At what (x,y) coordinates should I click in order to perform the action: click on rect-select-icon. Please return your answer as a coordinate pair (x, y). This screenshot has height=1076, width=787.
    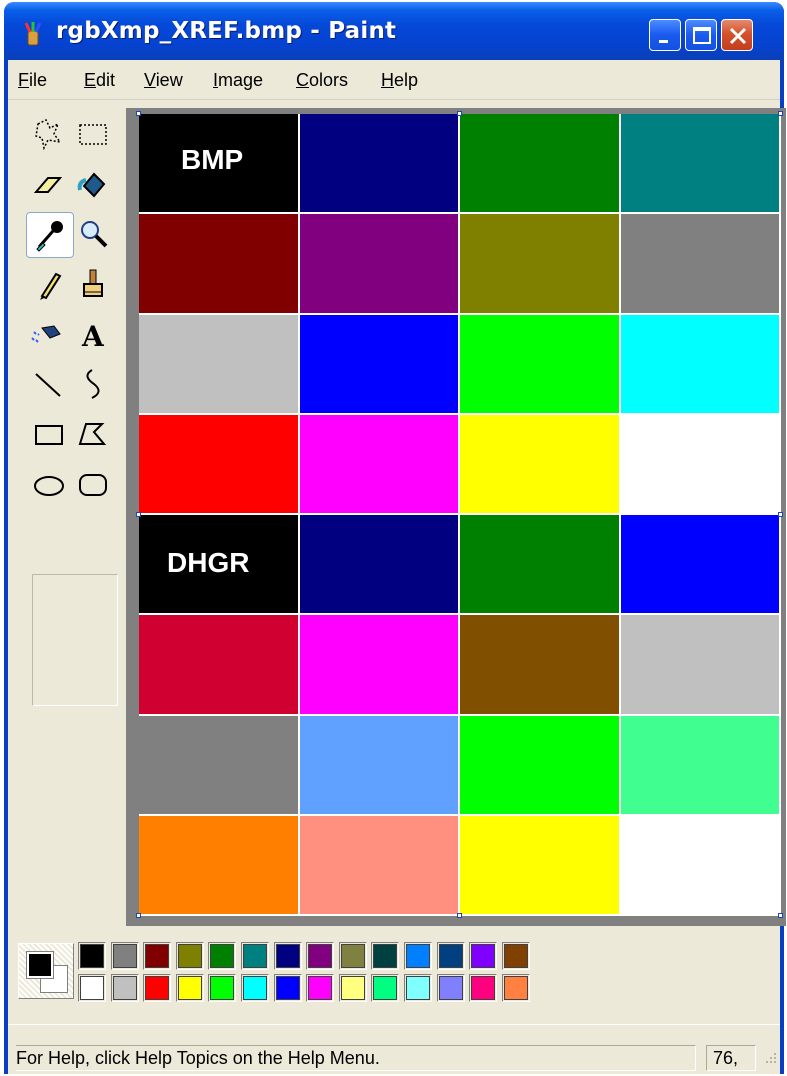
    Looking at the image, I should click on (93, 134).